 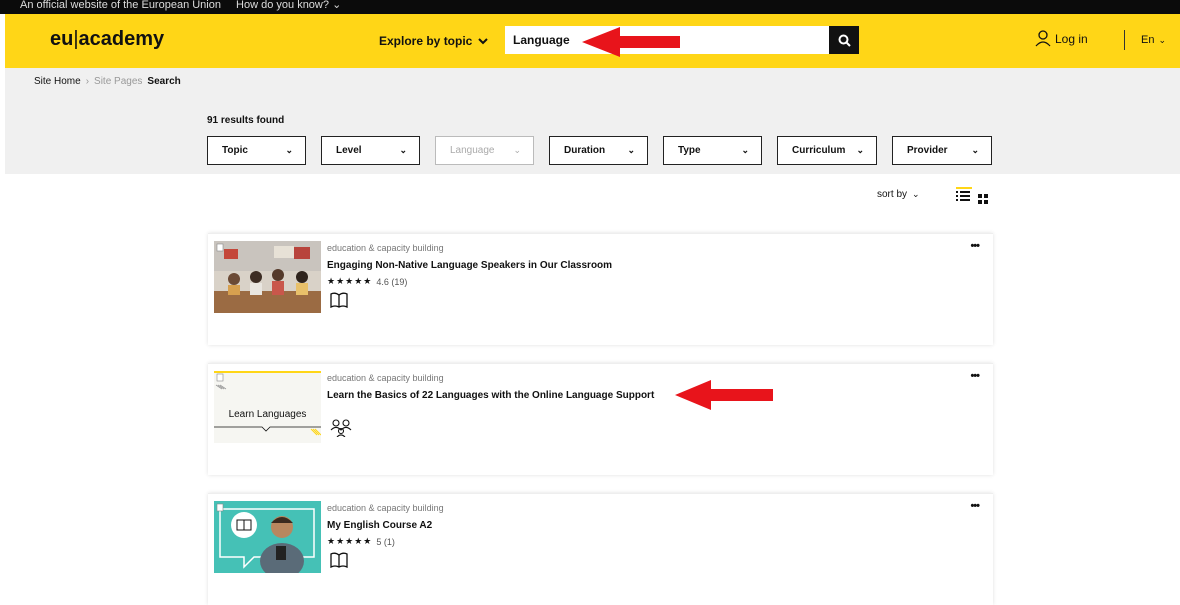 What do you see at coordinates (341, 430) in the screenshot?
I see `people-icon` at bounding box center [341, 430].